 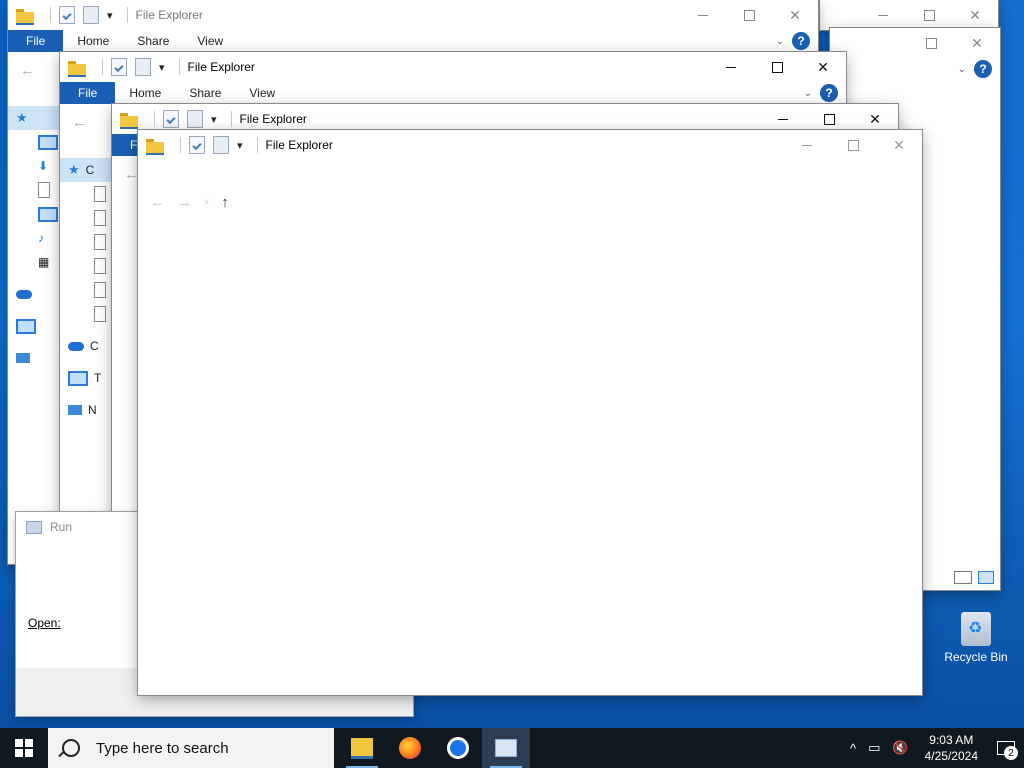 I want to click on ribbon-tabs: File Home Share View ⌄ ?, so click(x=453, y=93).